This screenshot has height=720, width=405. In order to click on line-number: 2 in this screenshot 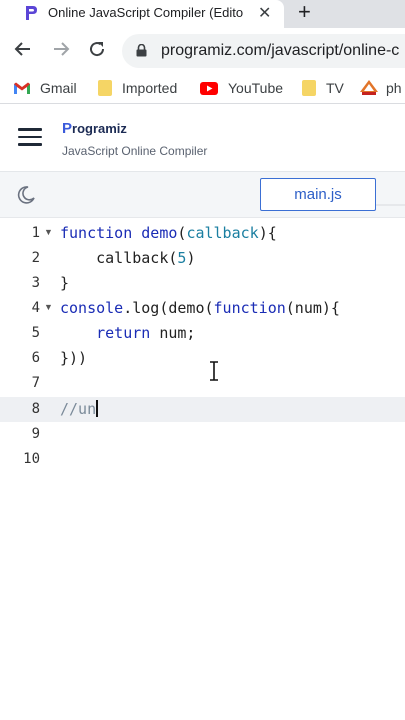, I will do `click(35, 258)`.